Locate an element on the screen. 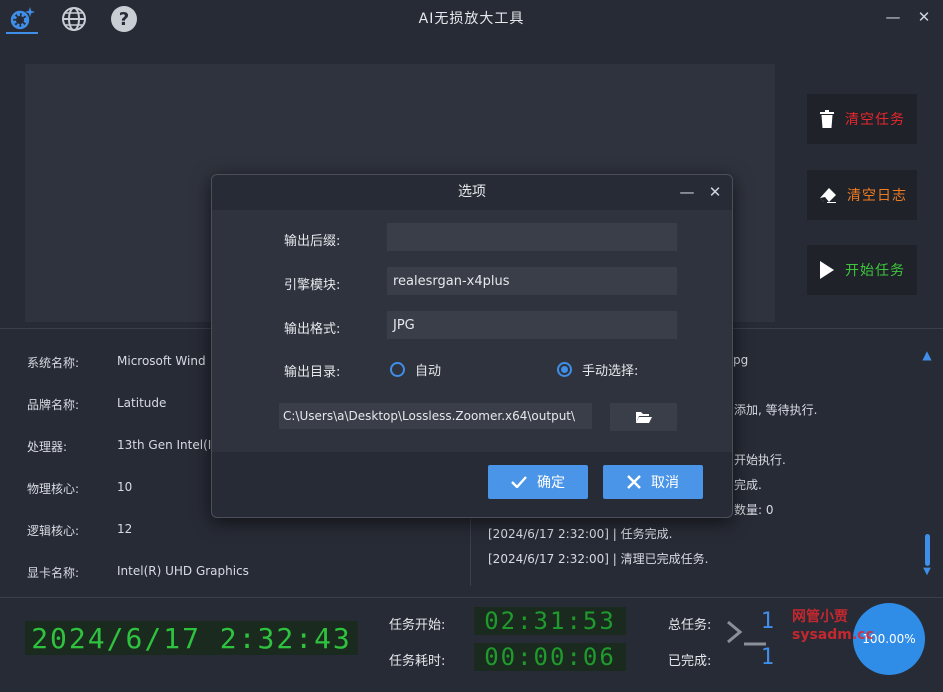 The width and height of the screenshot is (943, 692). engine-select: realesrgan-x4plus is located at coordinates (532, 281).